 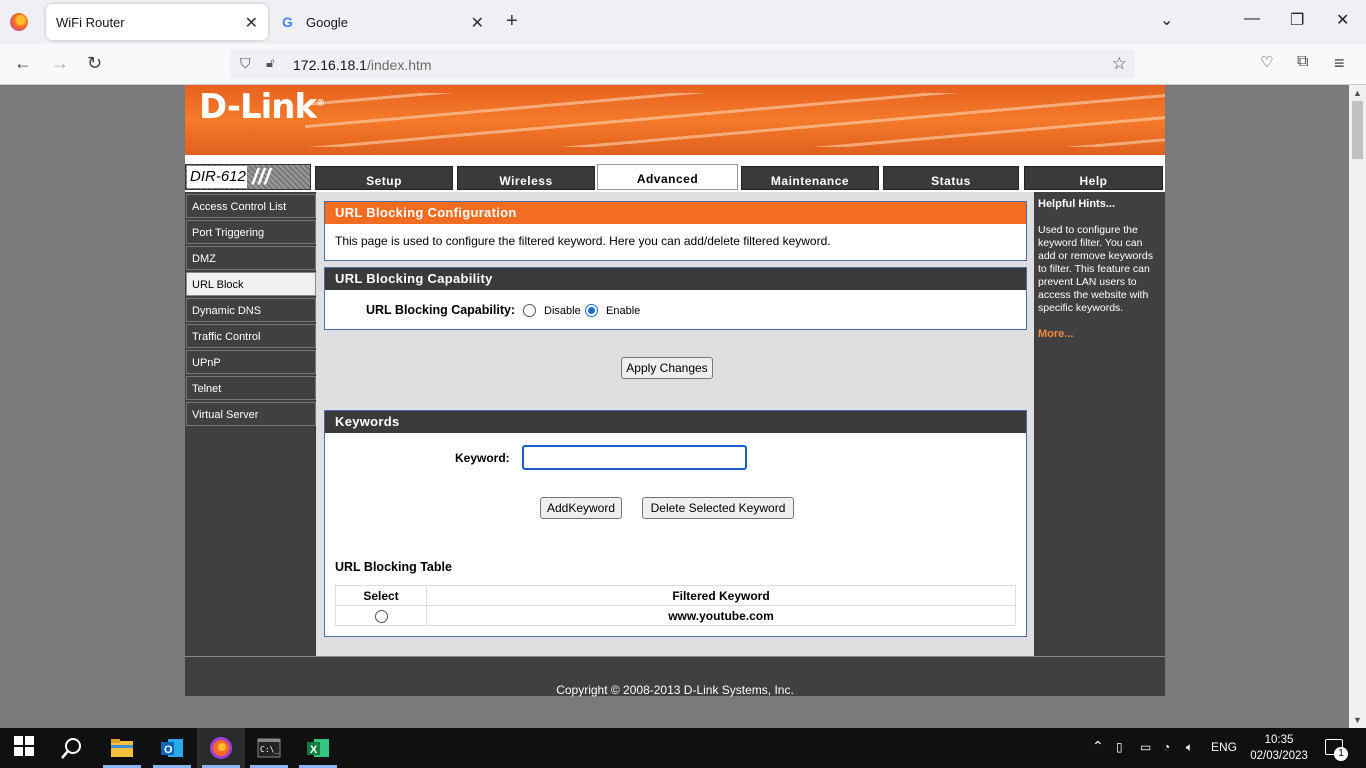 I want to click on tab-advanced: Advanced, so click(x=667, y=177).